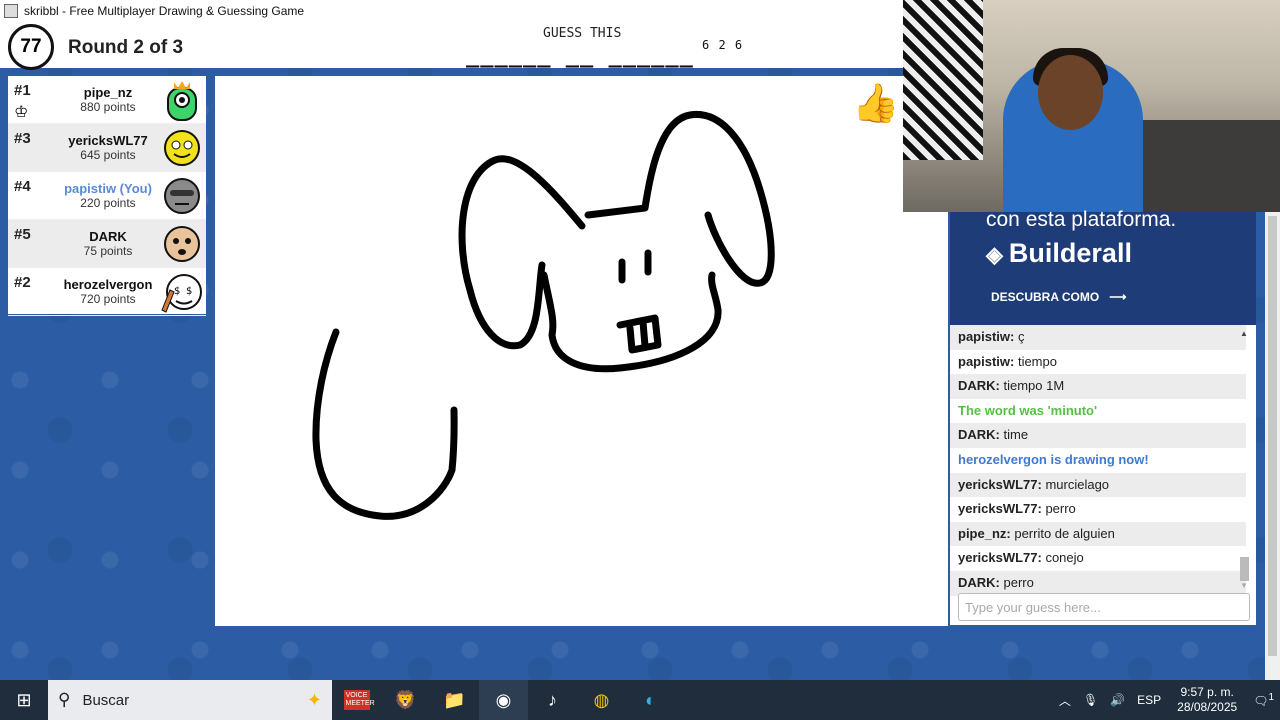 The height and width of the screenshot is (720, 1280). Describe the element at coordinates (314, 699) in the screenshot. I see `sparkle-icon: ✦` at that location.